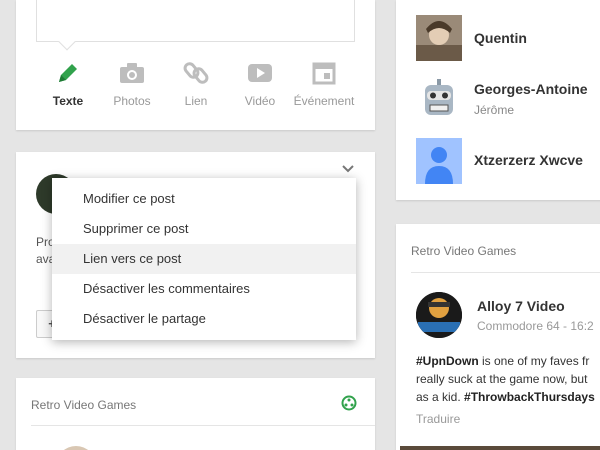  Describe the element at coordinates (348, 170) in the screenshot. I see `chevron-down-icon` at that location.